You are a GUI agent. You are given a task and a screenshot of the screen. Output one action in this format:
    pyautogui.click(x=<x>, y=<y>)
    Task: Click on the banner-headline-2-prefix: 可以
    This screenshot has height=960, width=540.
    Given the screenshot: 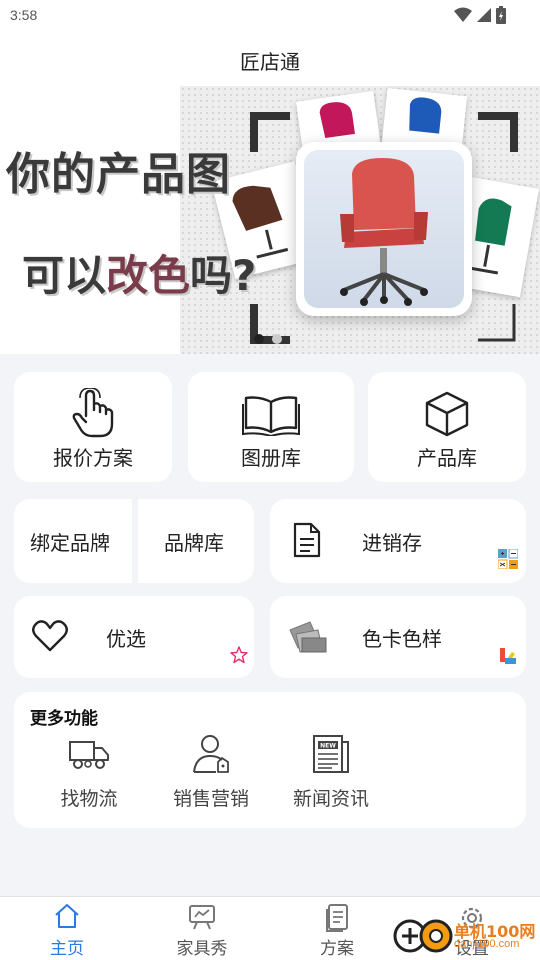 What is the action you would take?
    pyautogui.click(x=64, y=275)
    